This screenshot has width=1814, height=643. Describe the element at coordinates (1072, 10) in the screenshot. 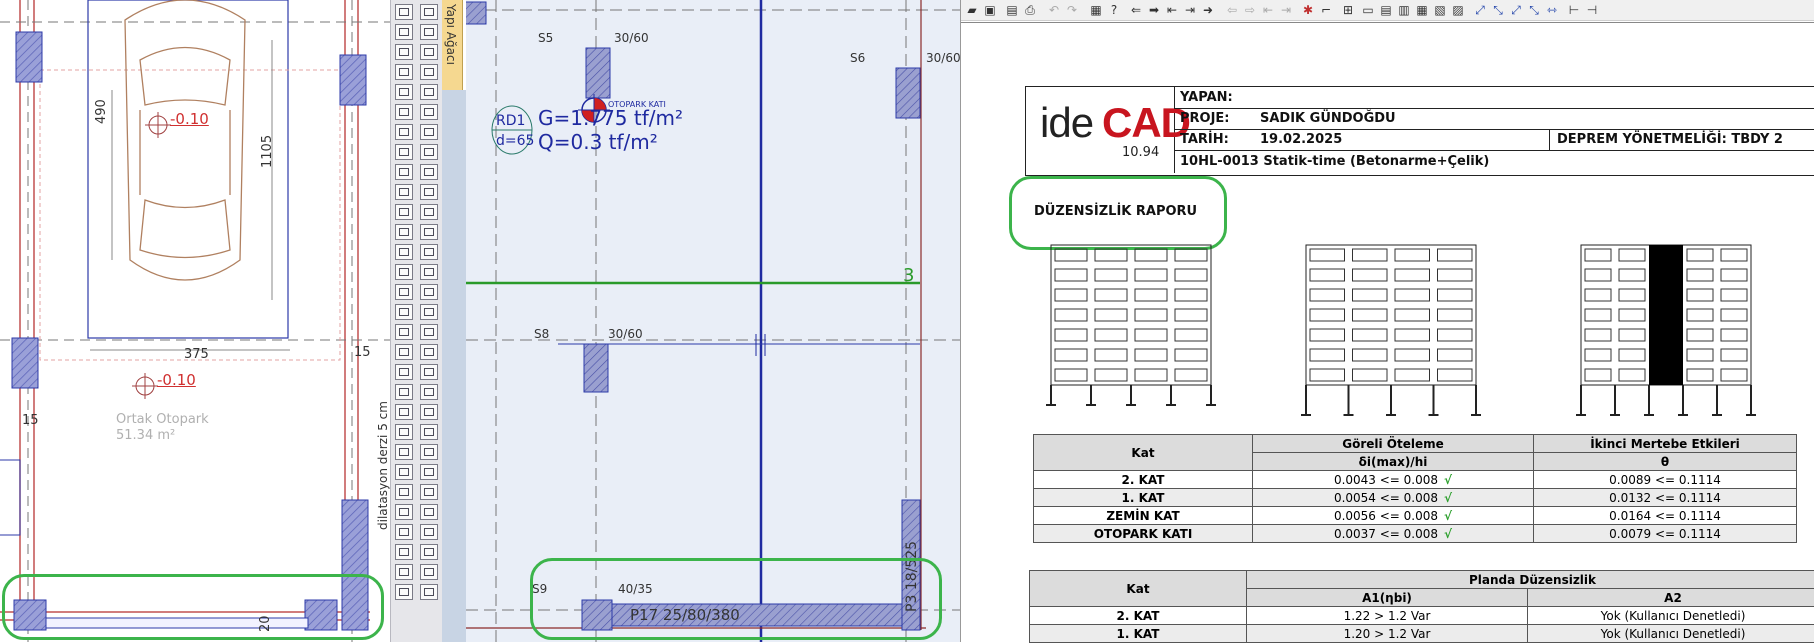

I see `redo-icon: ↷` at that location.